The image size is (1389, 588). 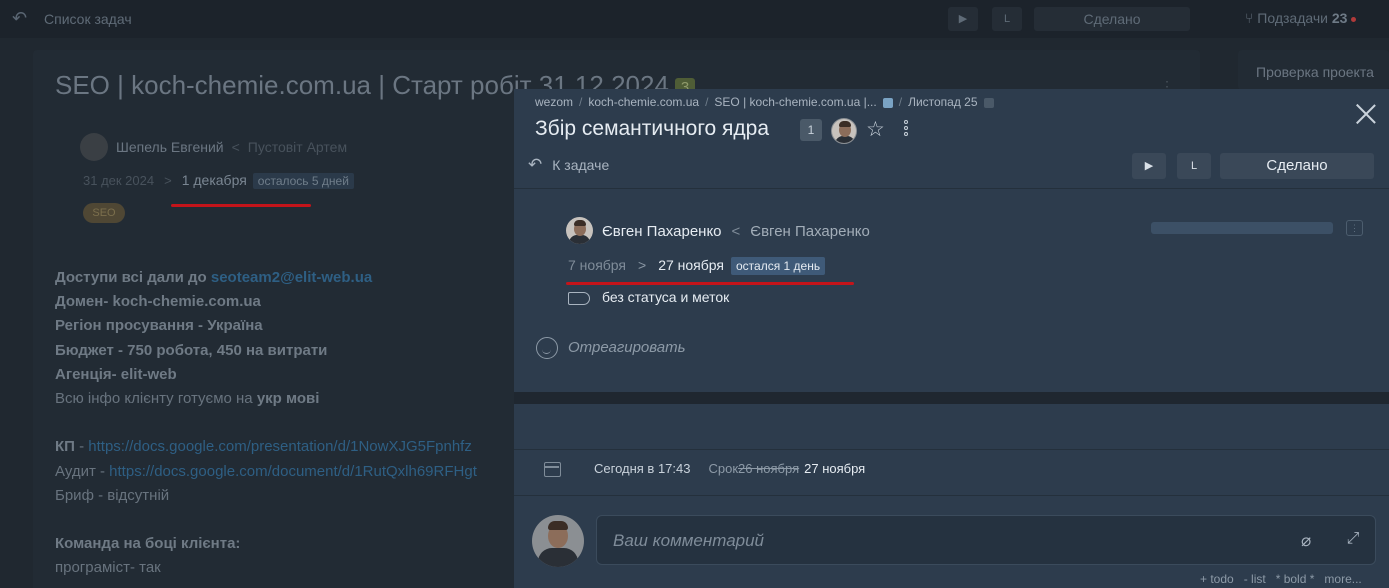 I want to click on description-text: Аудит -, so click(x=82, y=471).